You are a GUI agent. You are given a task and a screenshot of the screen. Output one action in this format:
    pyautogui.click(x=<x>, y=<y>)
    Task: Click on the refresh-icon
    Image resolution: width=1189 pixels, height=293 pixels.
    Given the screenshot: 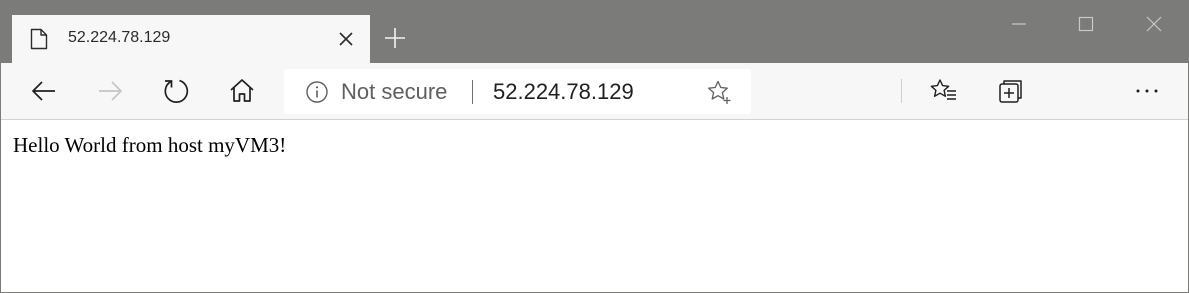 What is the action you would take?
    pyautogui.click(x=176, y=91)
    